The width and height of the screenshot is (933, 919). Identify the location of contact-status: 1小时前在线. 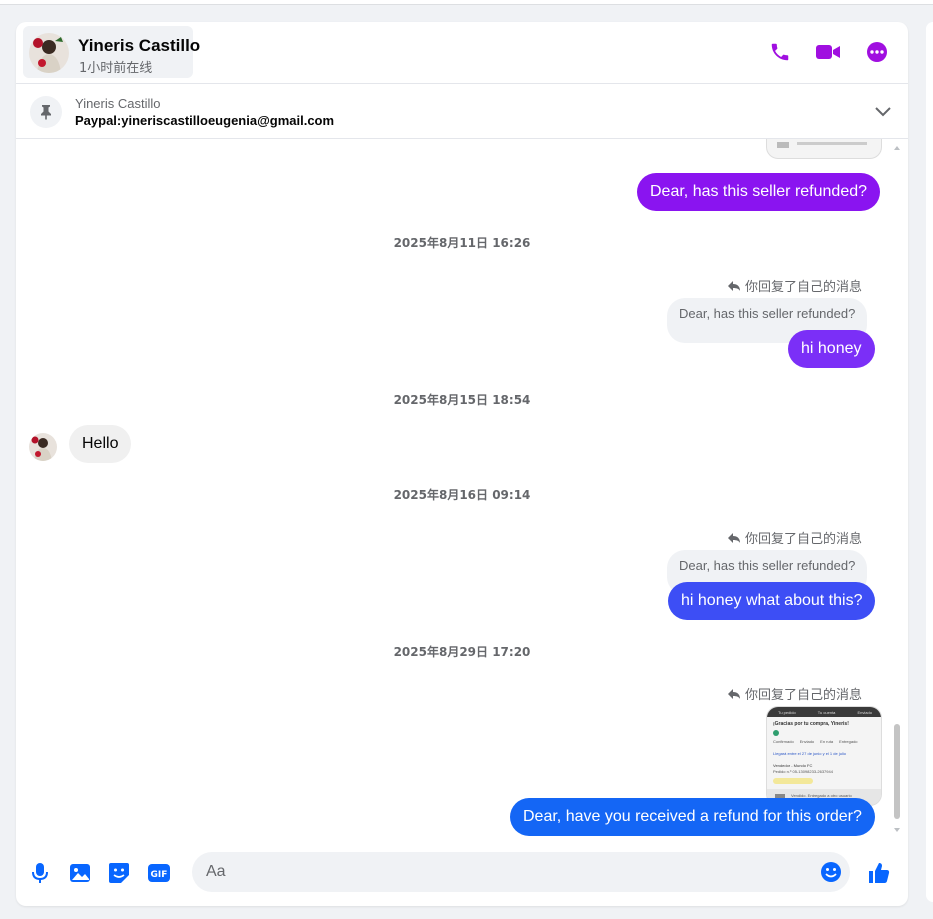
(116, 68).